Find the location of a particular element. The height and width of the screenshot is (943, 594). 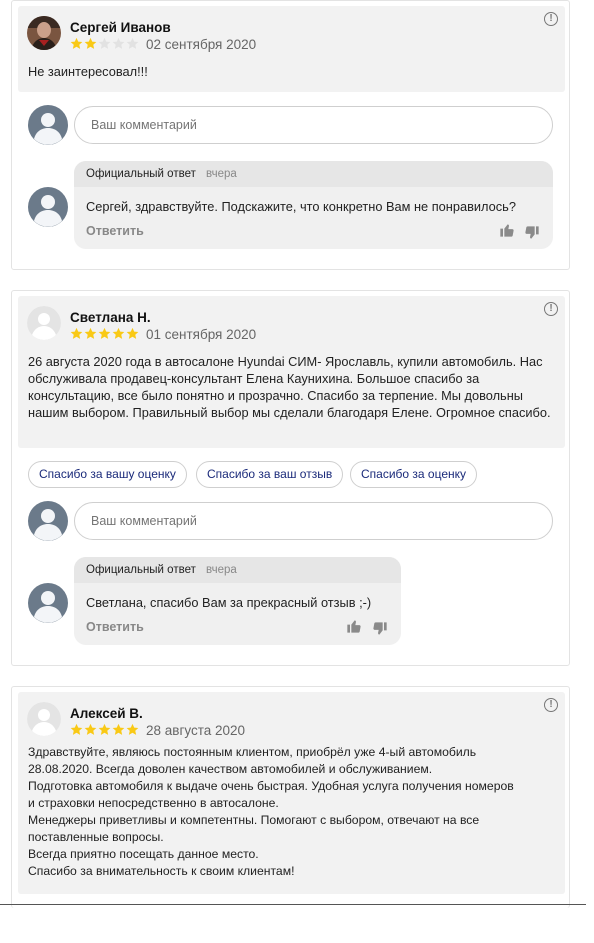

quick-reply-chip: Спасибо за оценку is located at coordinates (414, 474).